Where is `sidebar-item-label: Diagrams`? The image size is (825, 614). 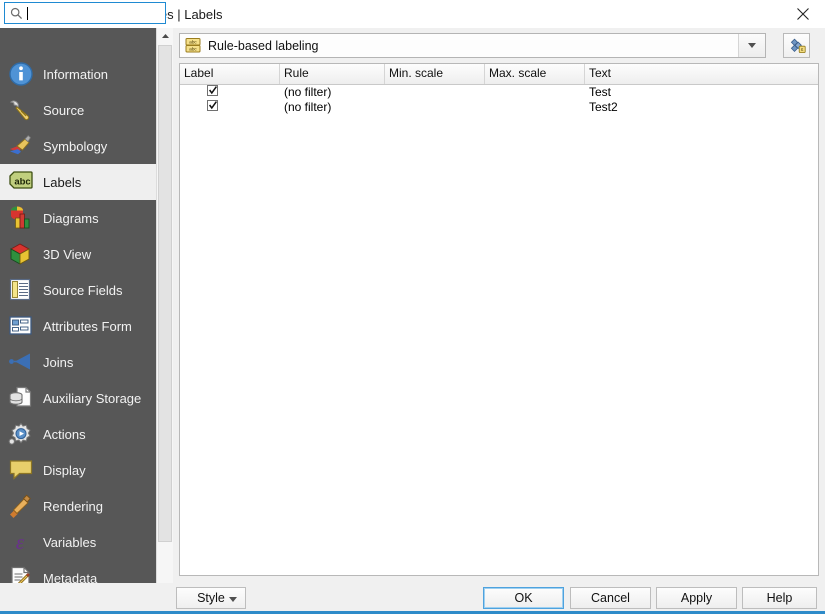 sidebar-item-label: Diagrams is located at coordinates (71, 218).